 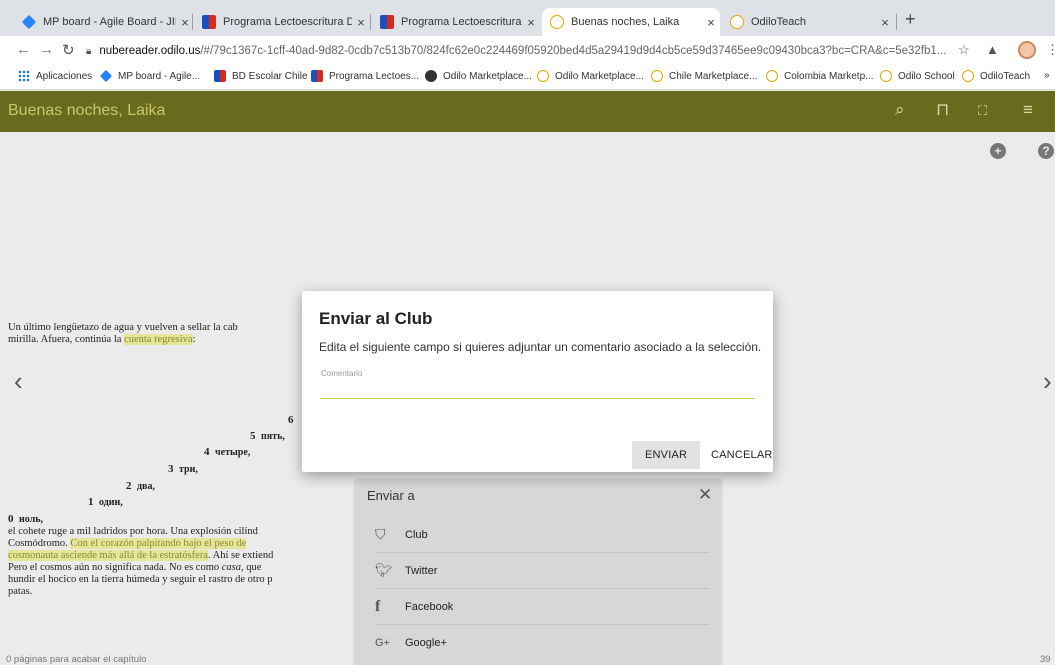 I want to click on send-button: ENVIAR, so click(x=666, y=455).